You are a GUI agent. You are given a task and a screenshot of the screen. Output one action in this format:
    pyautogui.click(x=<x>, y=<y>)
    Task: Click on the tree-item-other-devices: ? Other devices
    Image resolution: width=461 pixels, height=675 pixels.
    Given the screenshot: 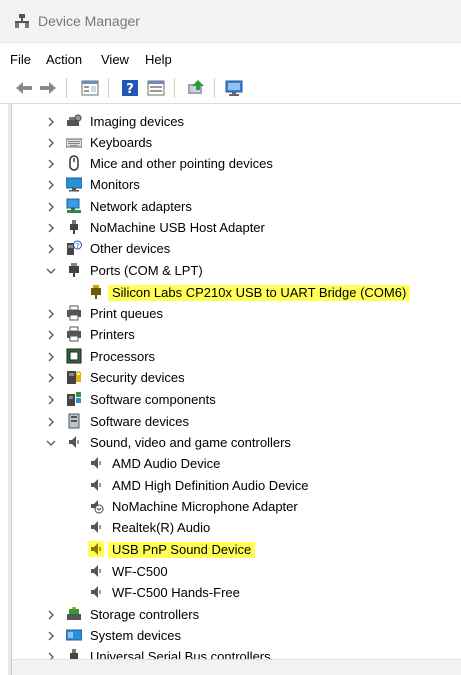 What is the action you would take?
    pyautogui.click(x=230, y=248)
    